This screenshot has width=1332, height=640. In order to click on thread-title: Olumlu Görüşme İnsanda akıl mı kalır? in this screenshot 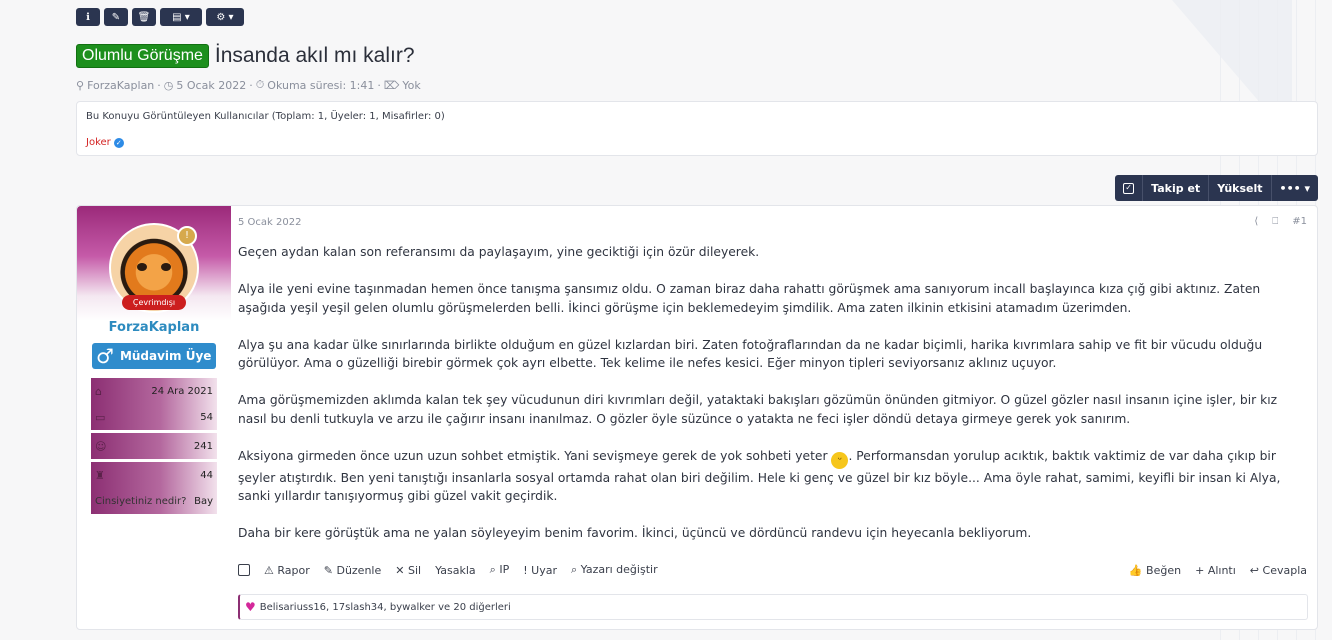, I will do `click(245, 56)`.